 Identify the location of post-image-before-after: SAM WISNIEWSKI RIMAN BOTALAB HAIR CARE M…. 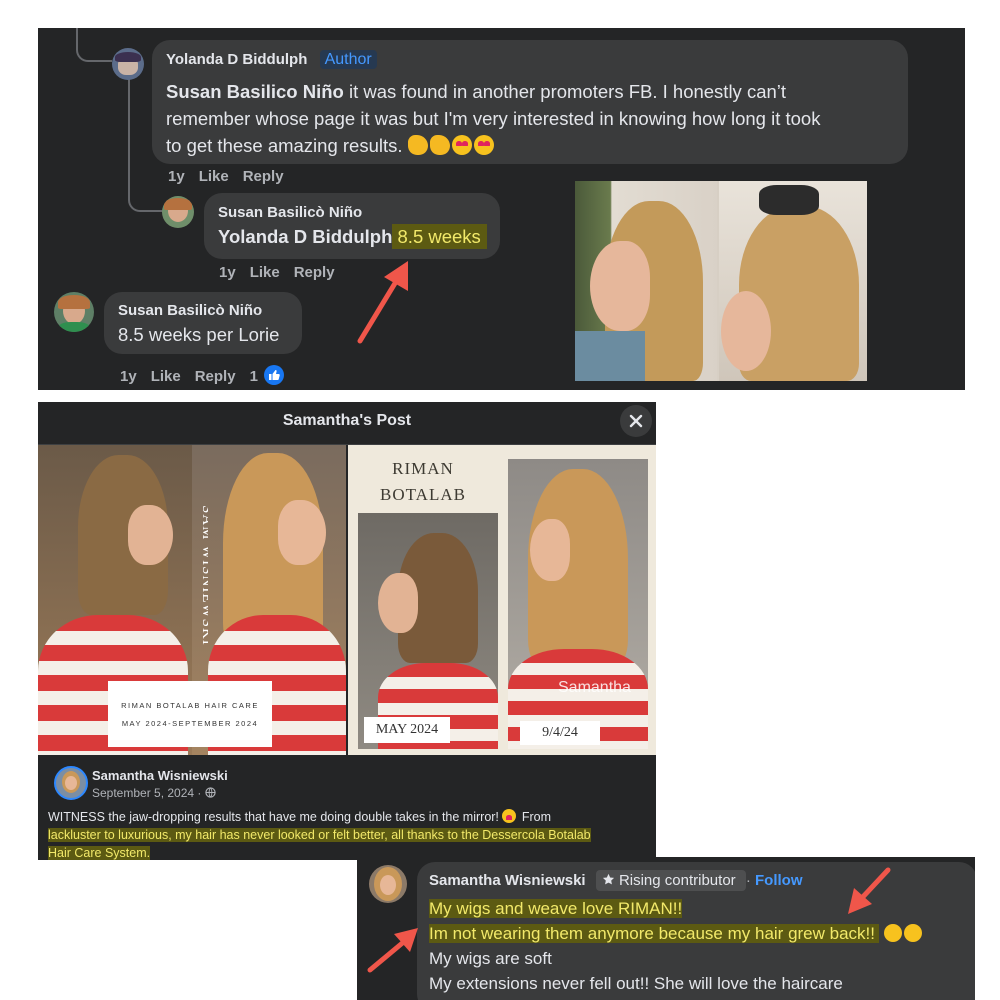
(192, 600).